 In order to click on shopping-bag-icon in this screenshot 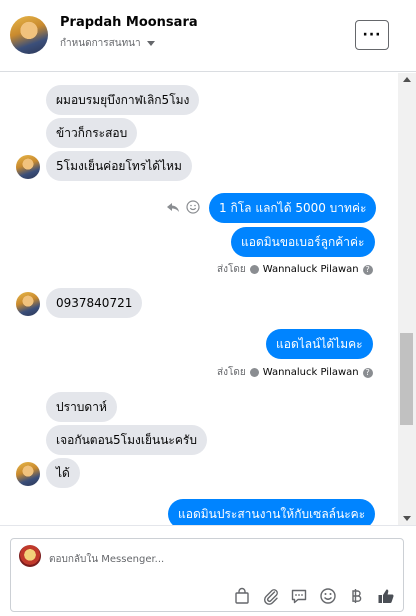, I will do `click(242, 596)`.